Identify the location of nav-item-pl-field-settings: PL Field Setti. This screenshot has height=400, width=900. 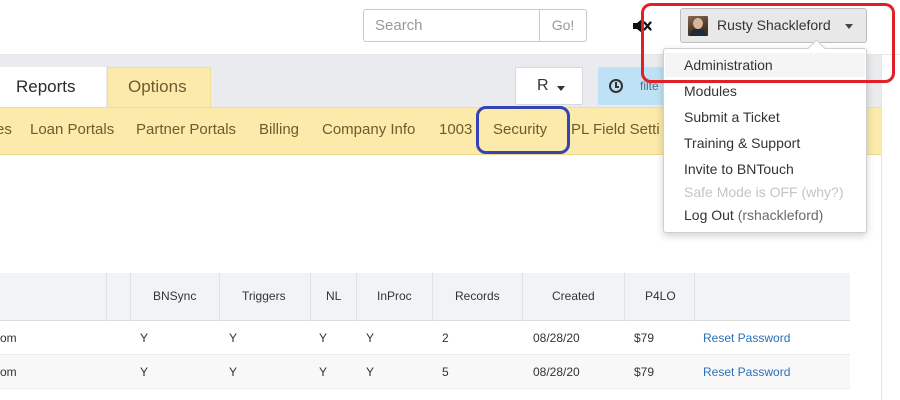
(615, 129).